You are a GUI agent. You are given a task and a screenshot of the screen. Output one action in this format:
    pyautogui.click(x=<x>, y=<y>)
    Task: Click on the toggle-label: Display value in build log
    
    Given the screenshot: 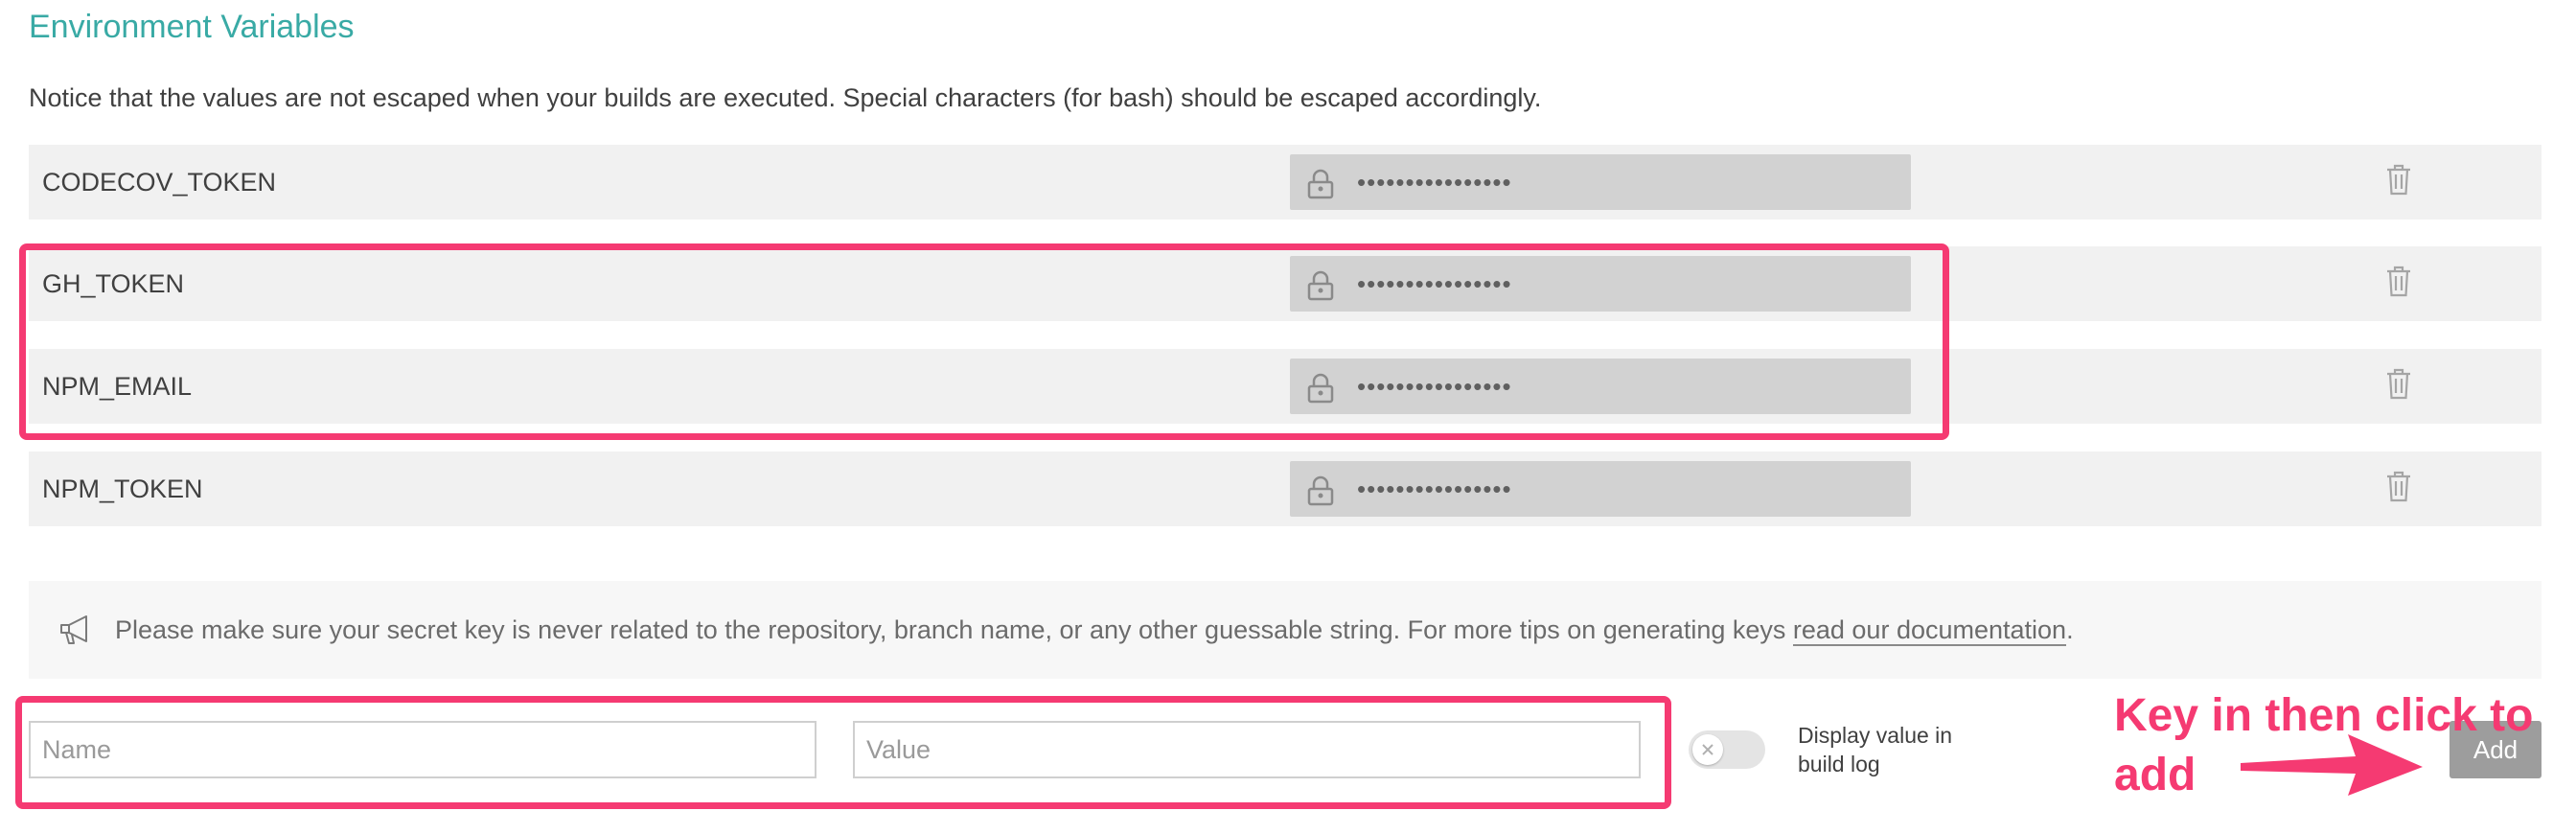 What is the action you would take?
    pyautogui.click(x=1875, y=749)
    